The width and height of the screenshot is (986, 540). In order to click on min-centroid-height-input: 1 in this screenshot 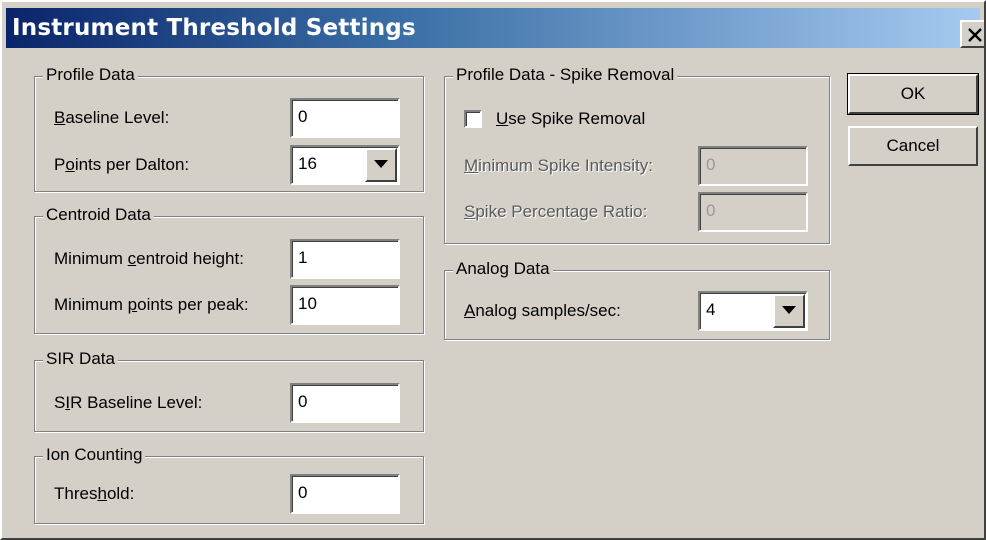, I will do `click(345, 259)`.